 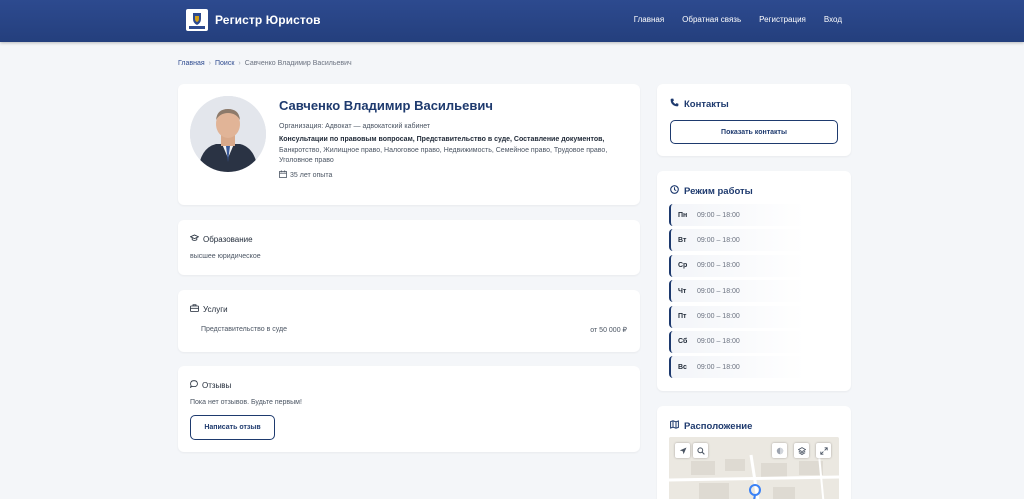 I want to click on main-nav: Главная Обратная связь Регистрация Вход, so click(x=738, y=19).